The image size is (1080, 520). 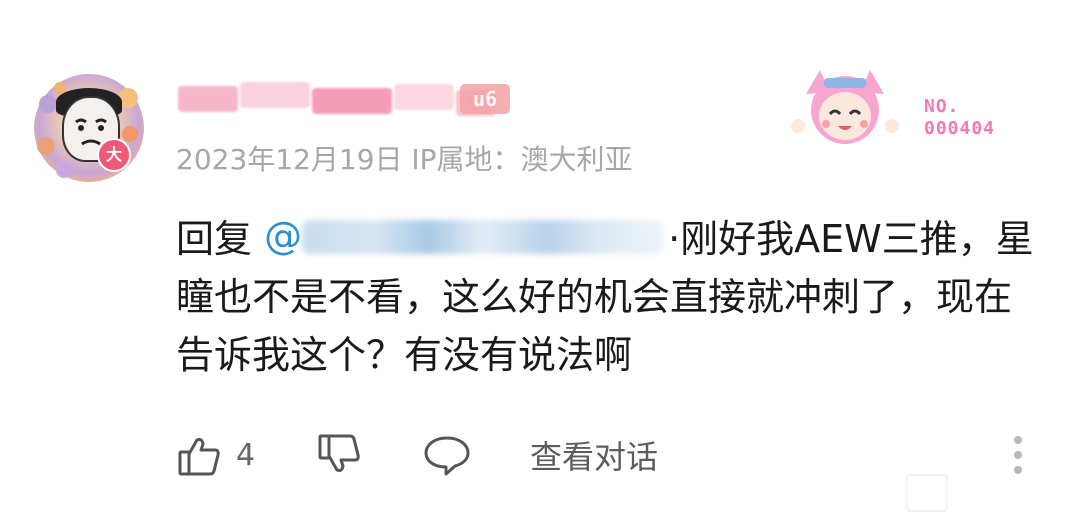 What do you see at coordinates (845, 110) in the screenshot?
I see `fan-sticker-image` at bounding box center [845, 110].